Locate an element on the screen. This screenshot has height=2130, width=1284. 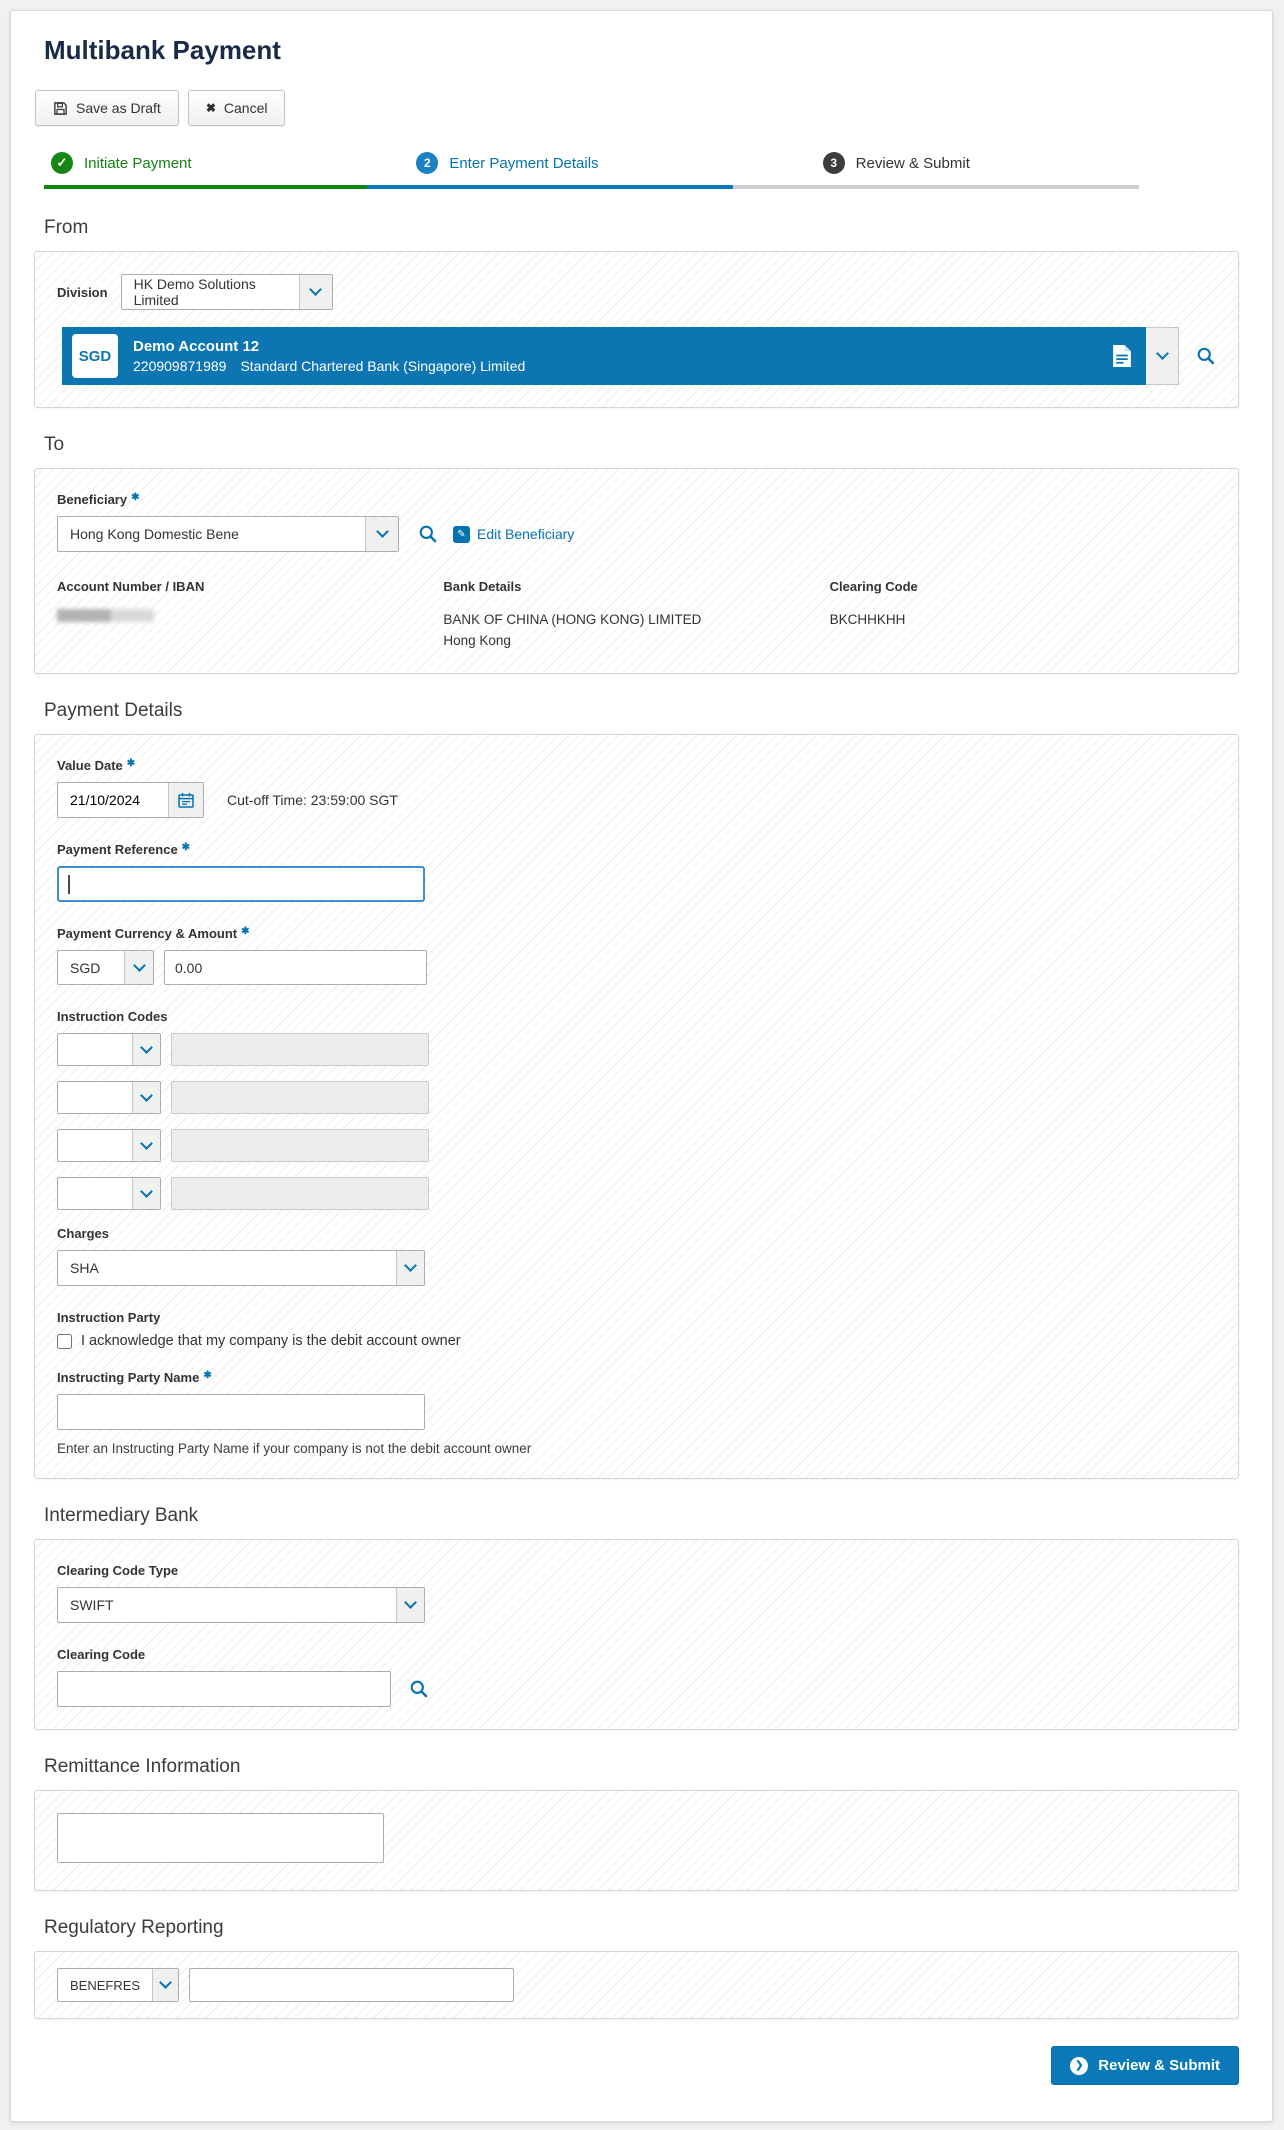
clearing-code-type-value: SWIFT is located at coordinates (92, 1605).